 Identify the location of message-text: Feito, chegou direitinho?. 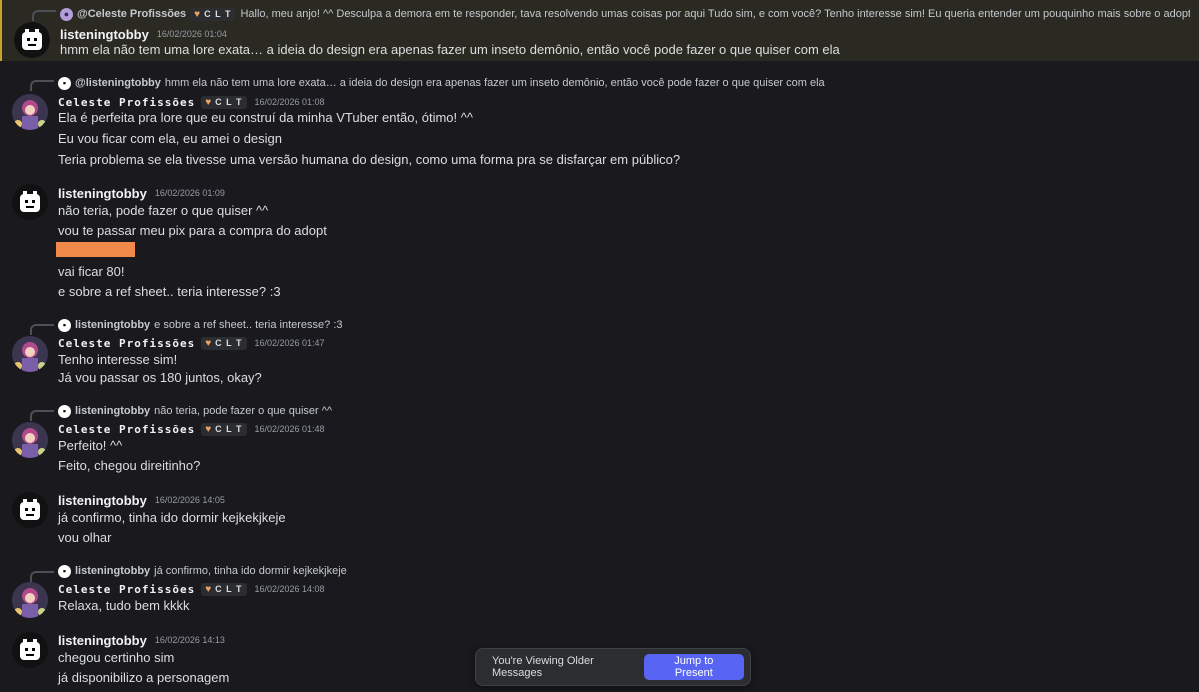
(129, 465).